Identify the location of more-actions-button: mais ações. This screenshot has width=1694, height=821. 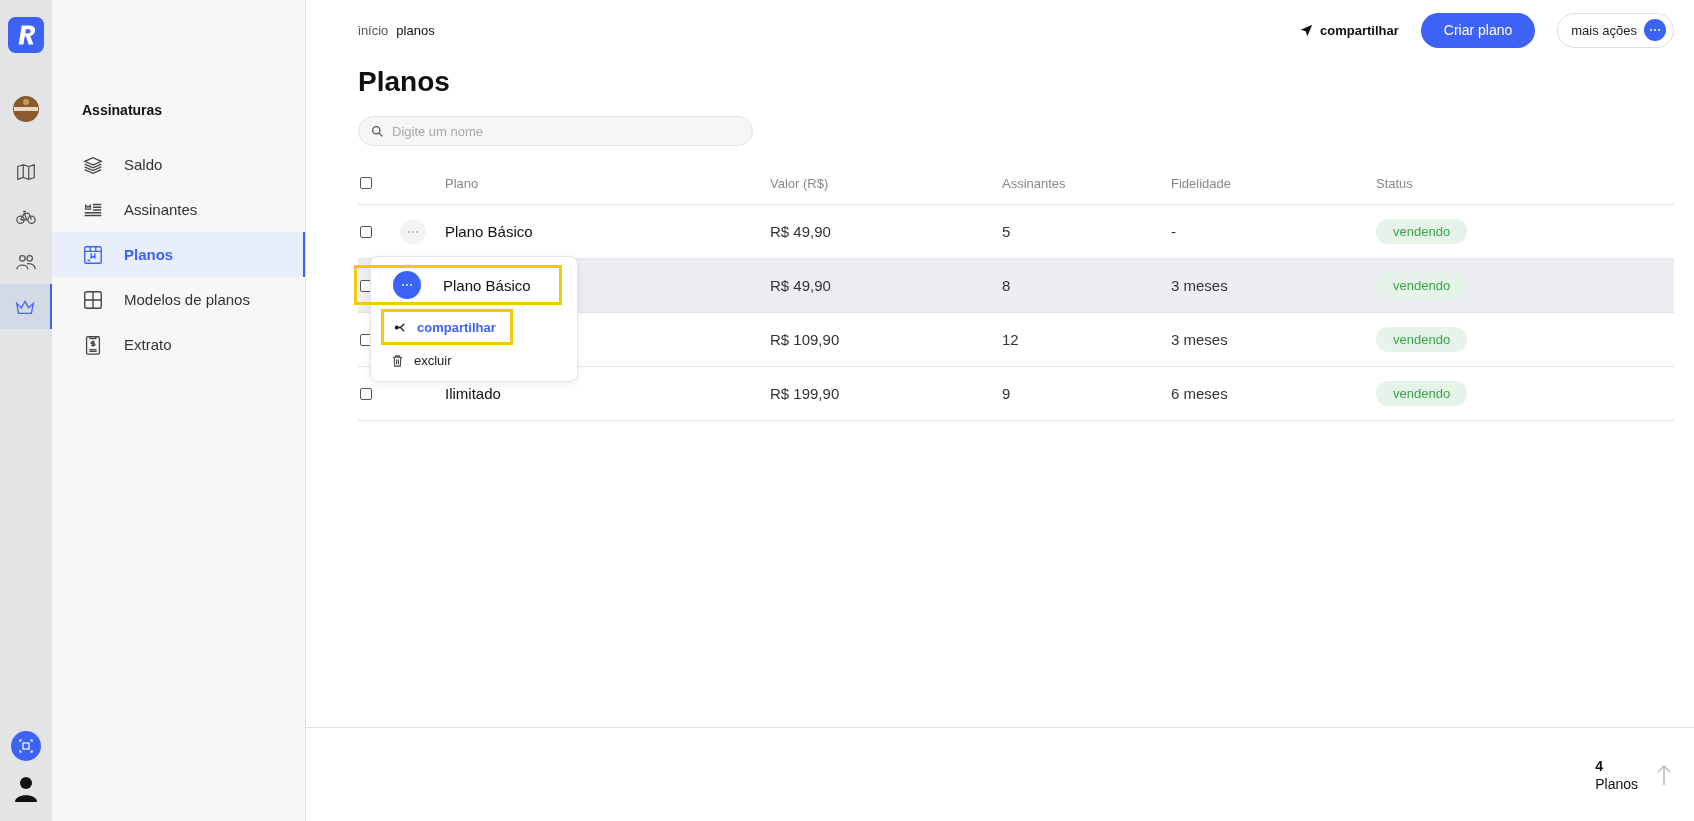
(1615, 30).